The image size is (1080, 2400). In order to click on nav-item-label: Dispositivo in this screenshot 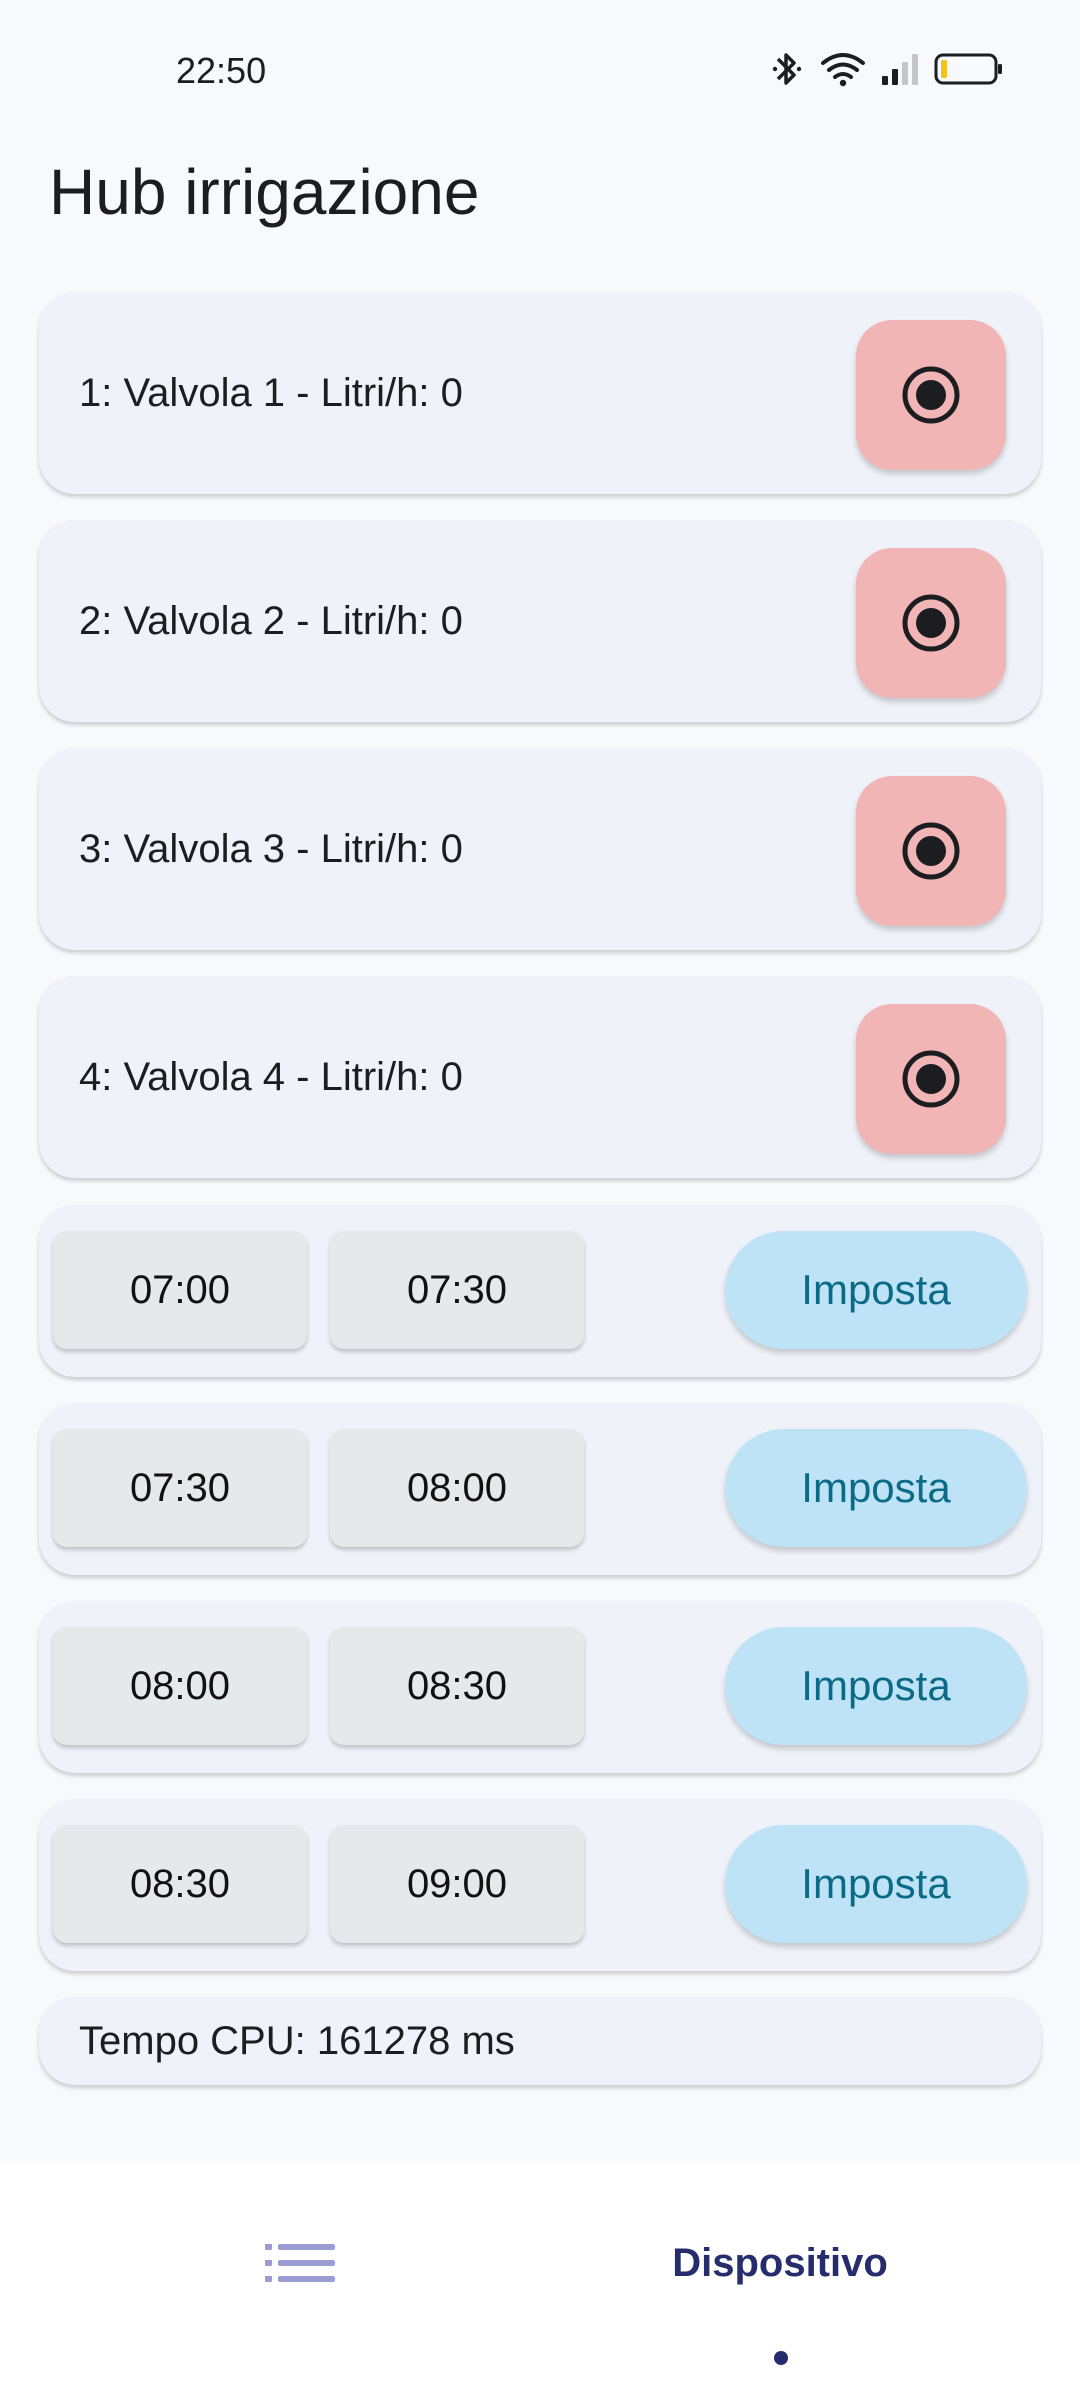, I will do `click(780, 2262)`.